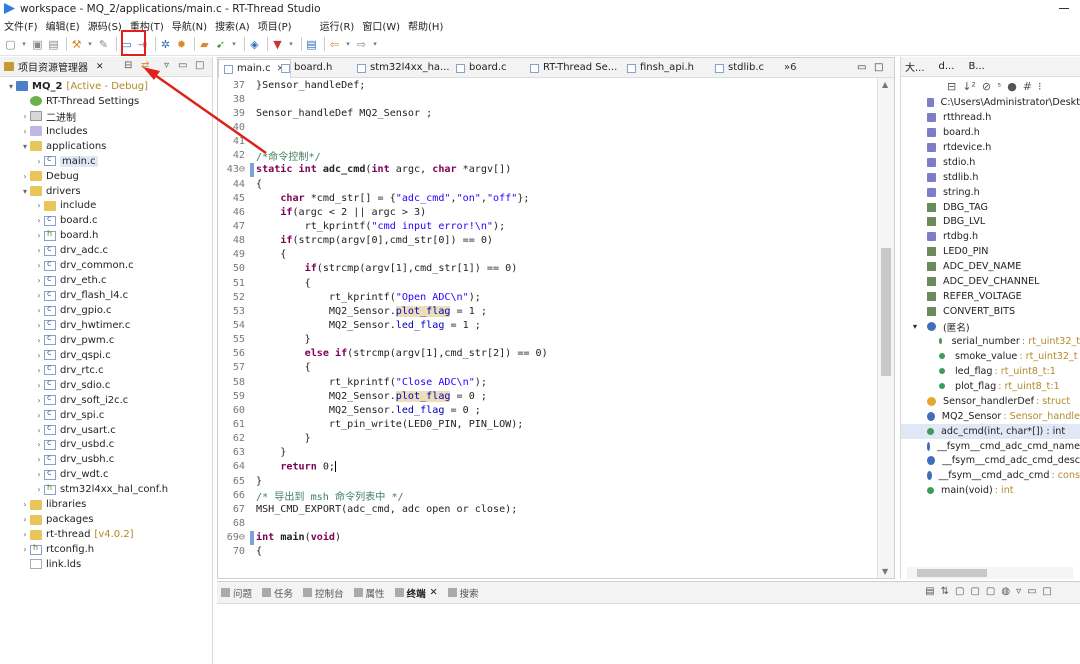 This screenshot has height=664, width=1080. Describe the element at coordinates (106, 370) in the screenshot. I see `tree-item: › drv_rtc.c` at that location.